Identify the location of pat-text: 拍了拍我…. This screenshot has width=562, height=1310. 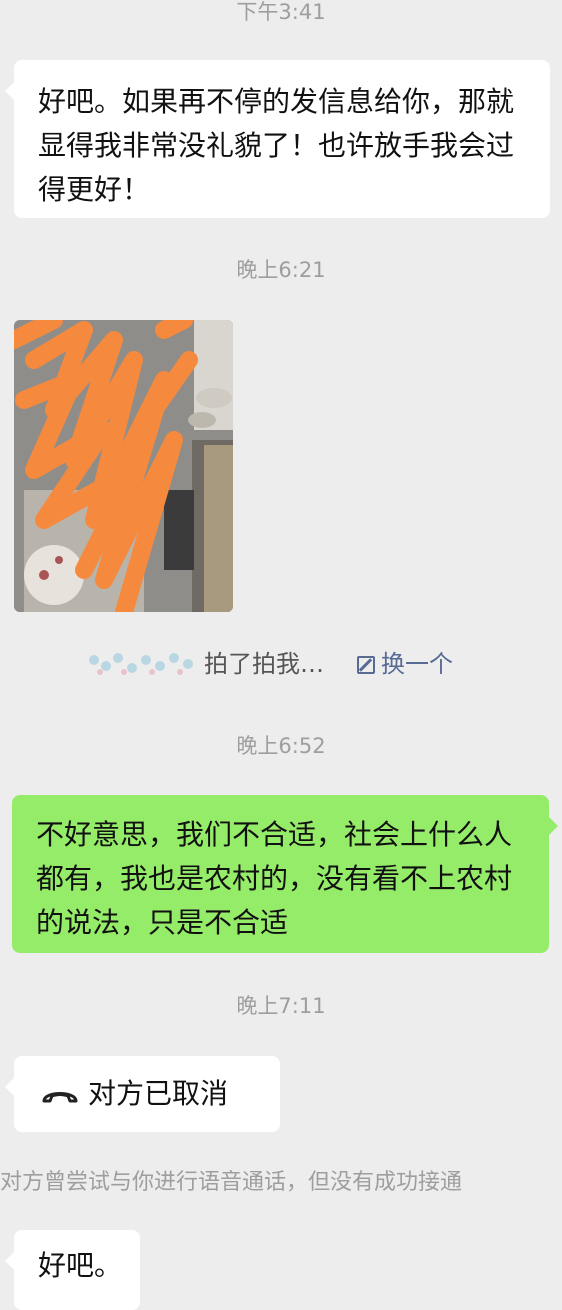
(264, 664).